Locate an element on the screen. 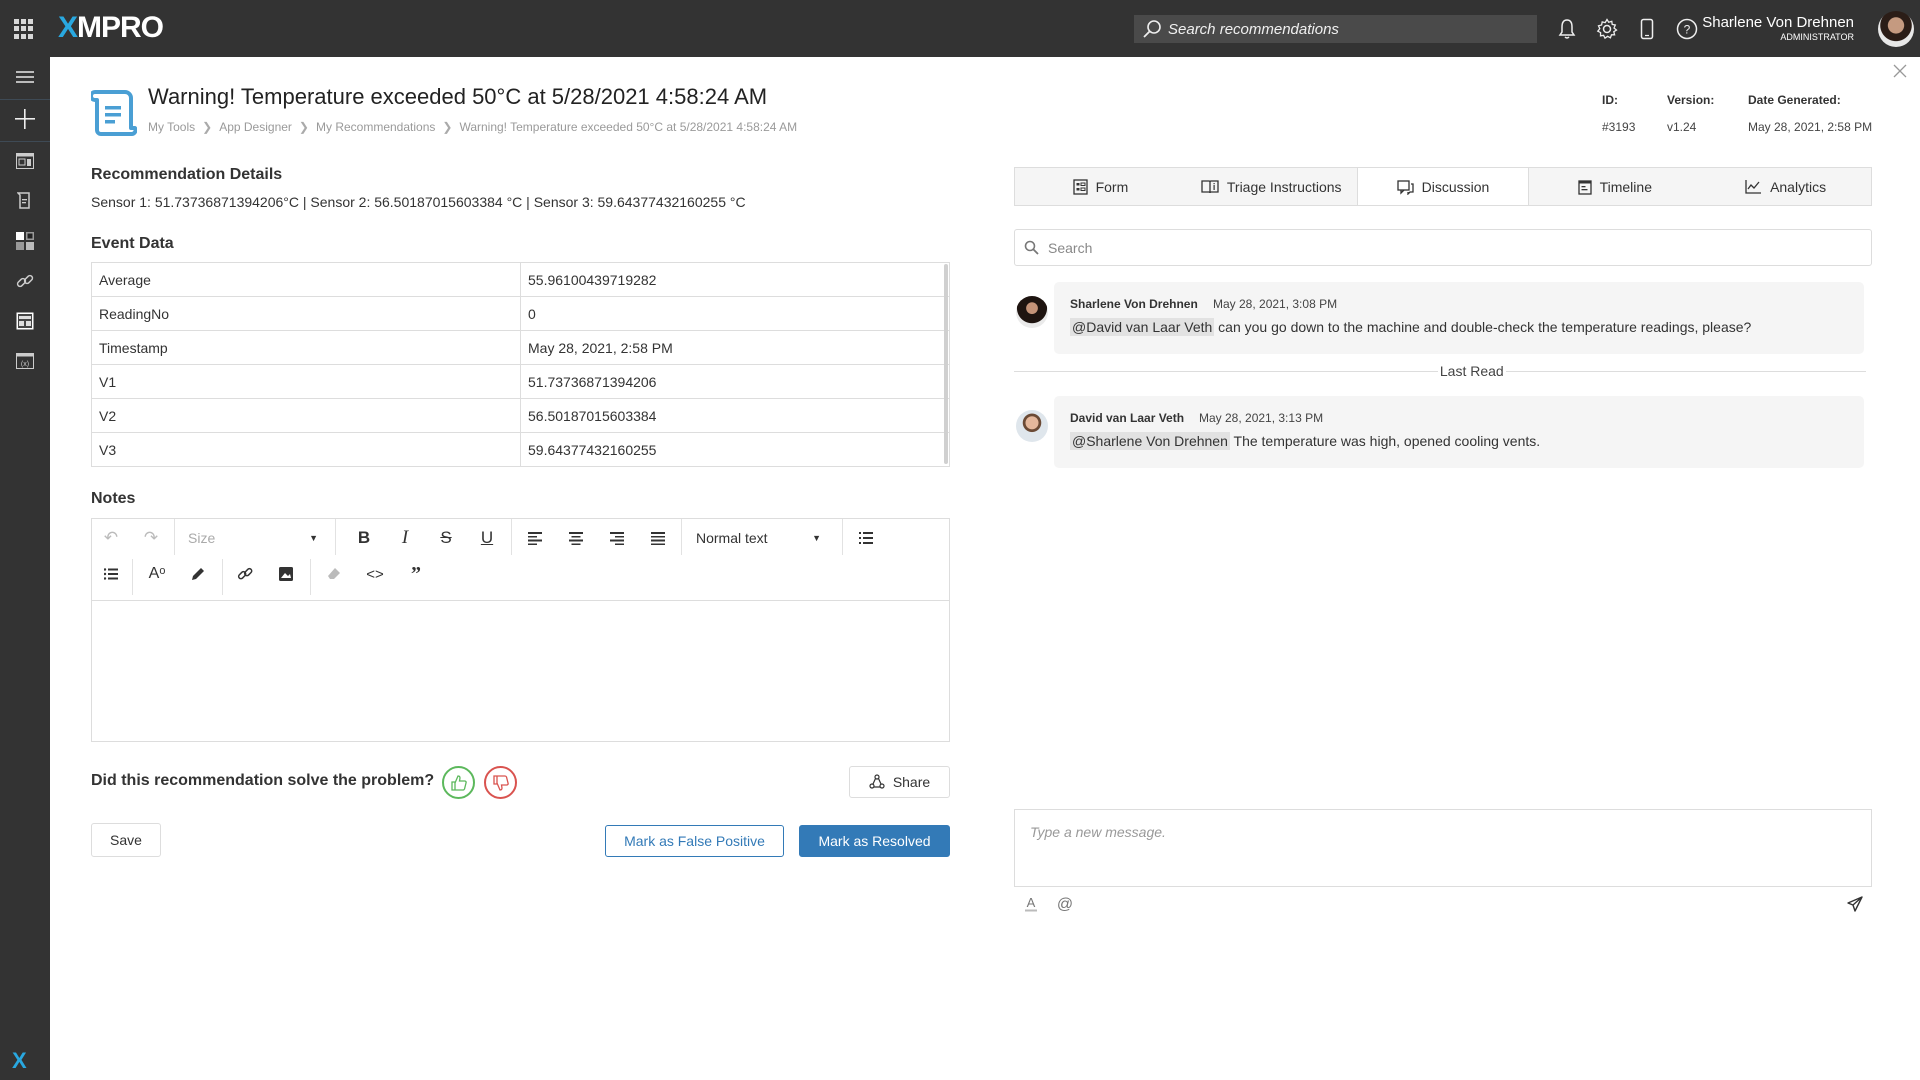  tab-discussion: Discussion is located at coordinates (1443, 186).